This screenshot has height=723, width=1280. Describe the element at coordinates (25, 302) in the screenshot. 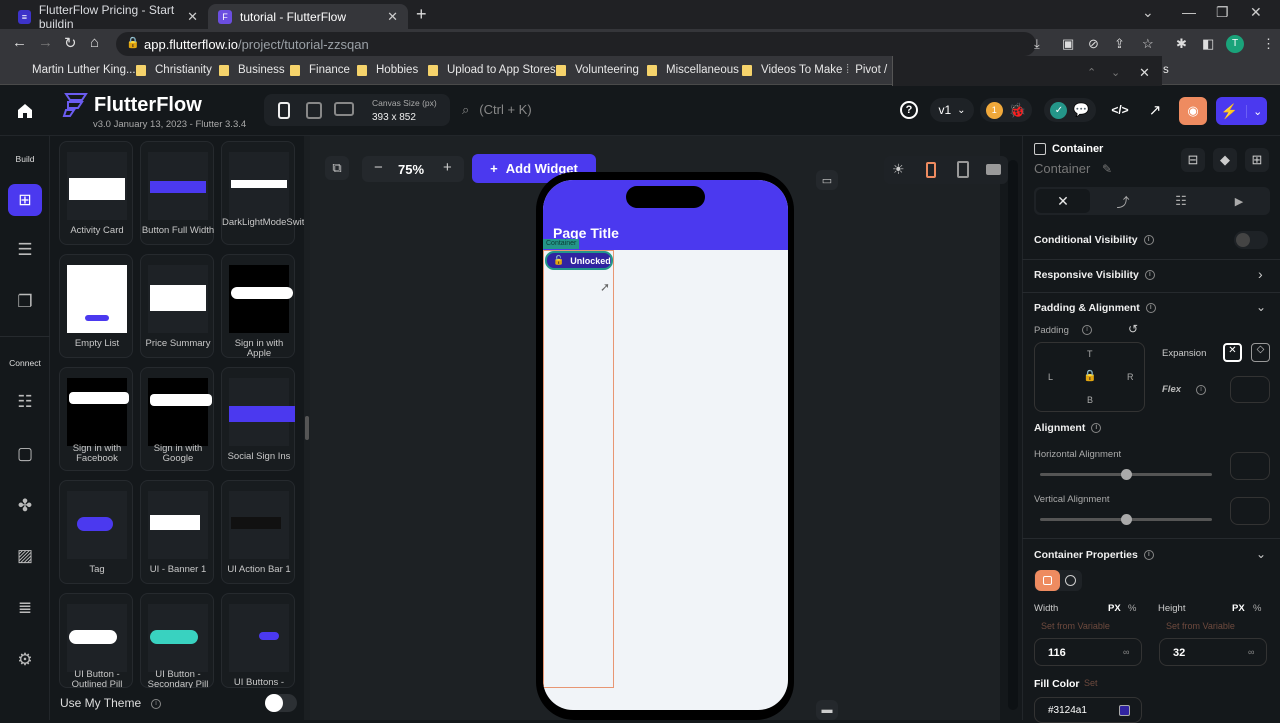

I see `page-selector-button: ❐` at that location.